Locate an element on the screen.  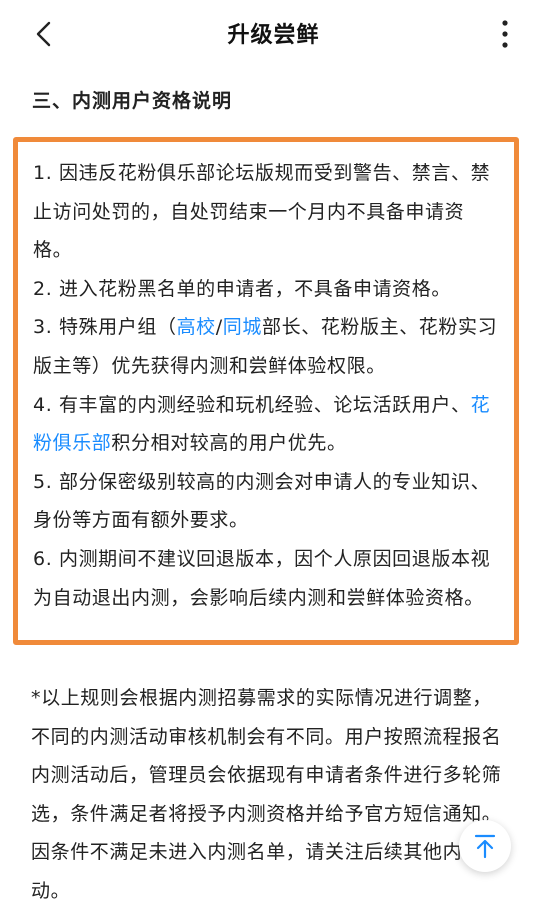
link-same-city: 同城 is located at coordinates (242, 327).